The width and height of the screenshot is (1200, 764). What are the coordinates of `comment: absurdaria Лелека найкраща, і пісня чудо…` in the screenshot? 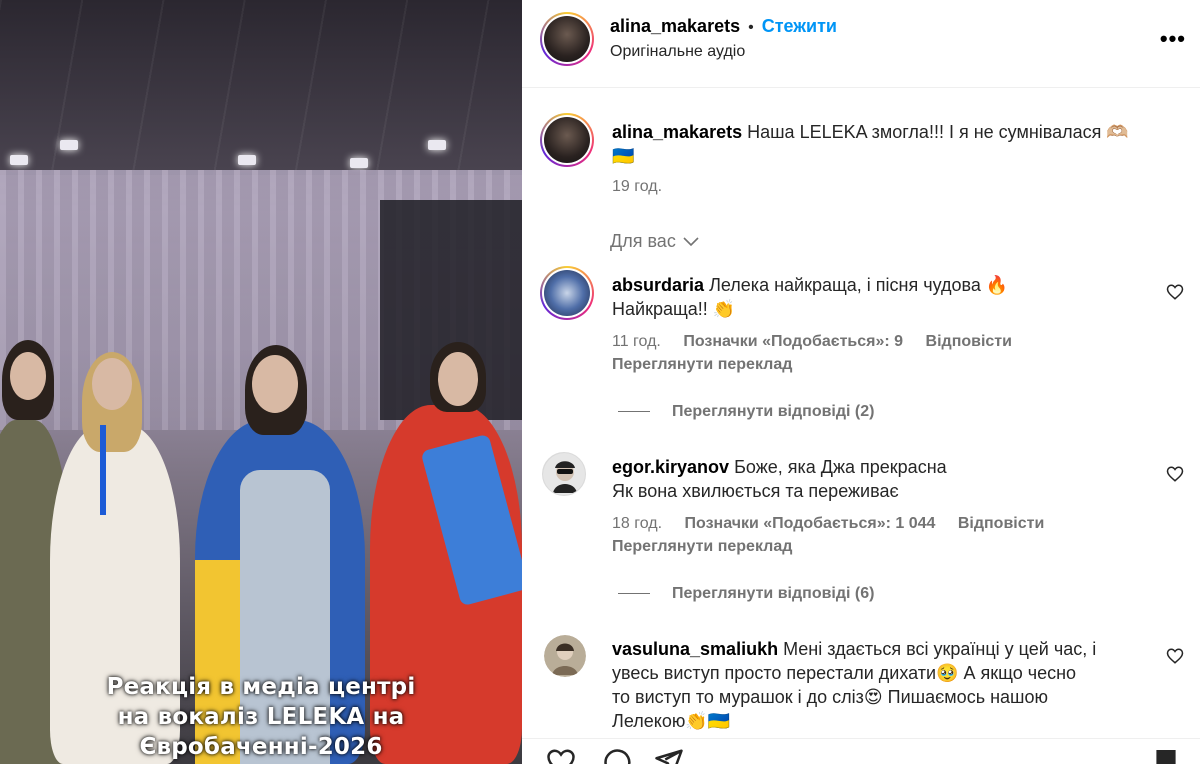 It's located at (882, 297).